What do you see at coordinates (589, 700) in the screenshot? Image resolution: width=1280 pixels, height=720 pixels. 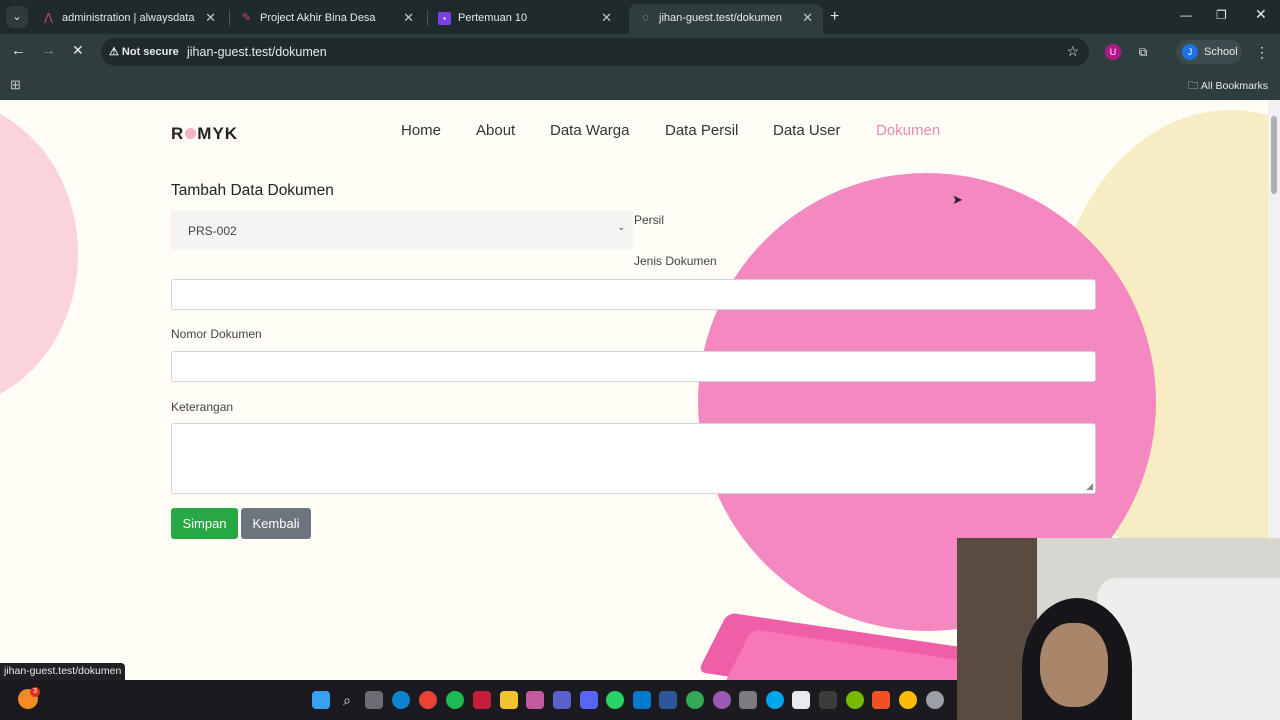 I see `discord-icon` at bounding box center [589, 700].